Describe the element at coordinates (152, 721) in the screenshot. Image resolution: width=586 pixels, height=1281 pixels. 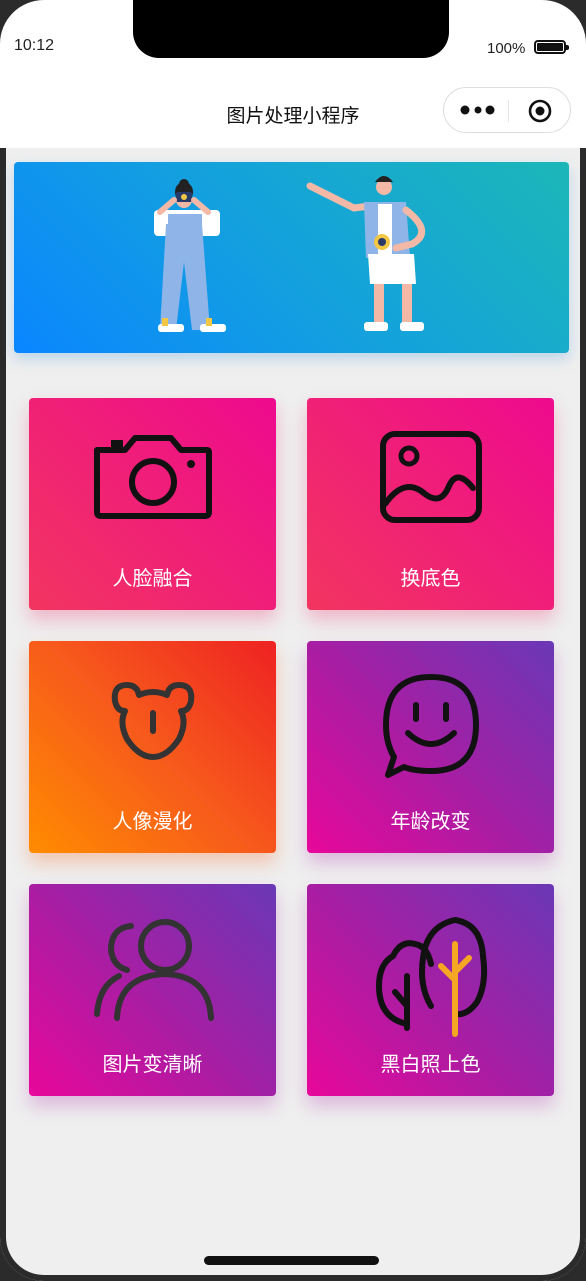
I see `bear-icon` at that location.